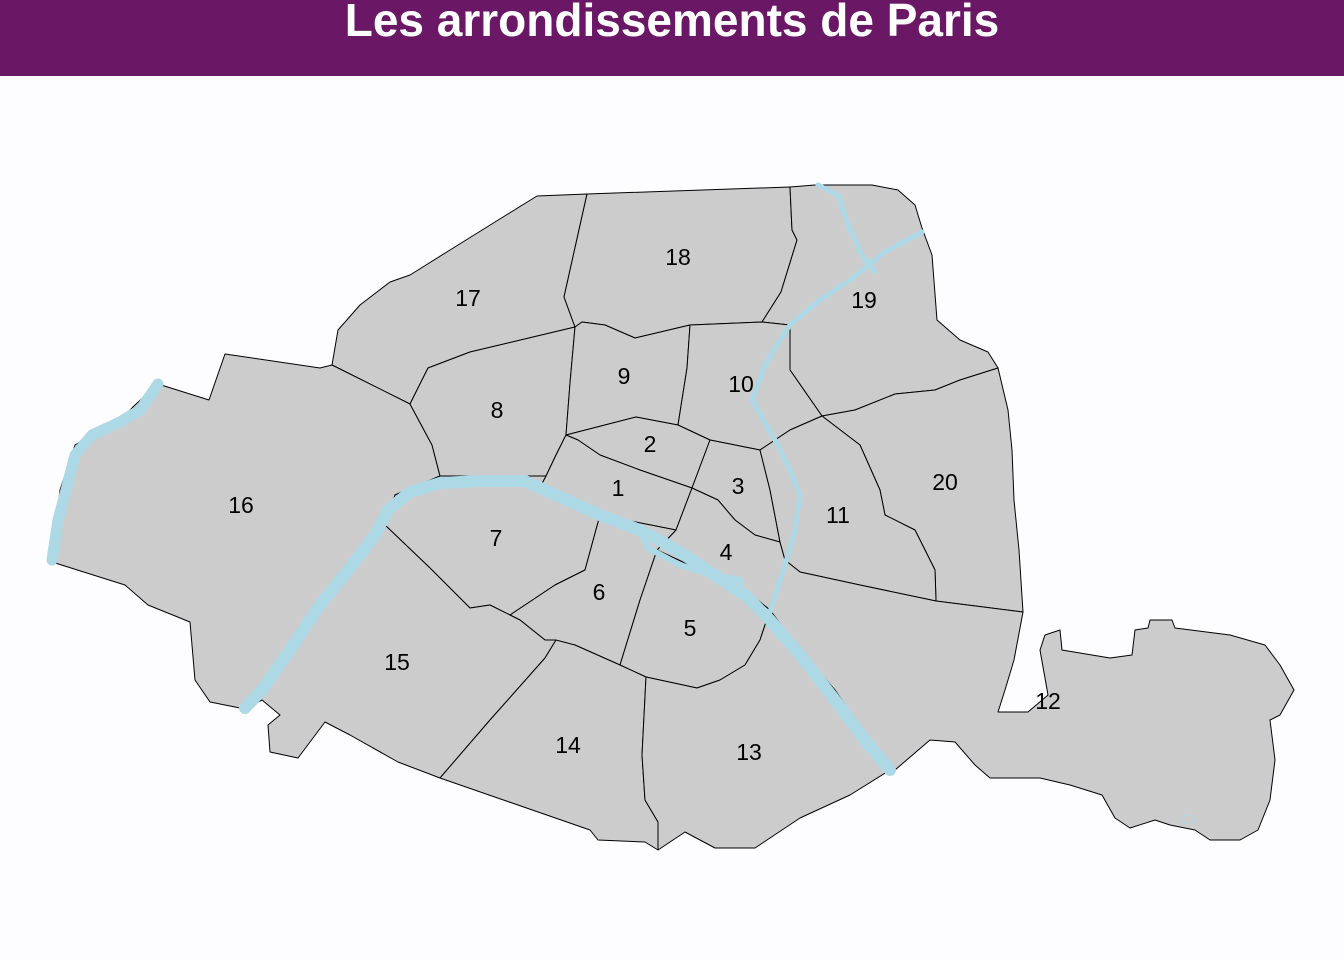 The image size is (1344, 960). I want to click on label-arrondissement-15: 15, so click(397, 662).